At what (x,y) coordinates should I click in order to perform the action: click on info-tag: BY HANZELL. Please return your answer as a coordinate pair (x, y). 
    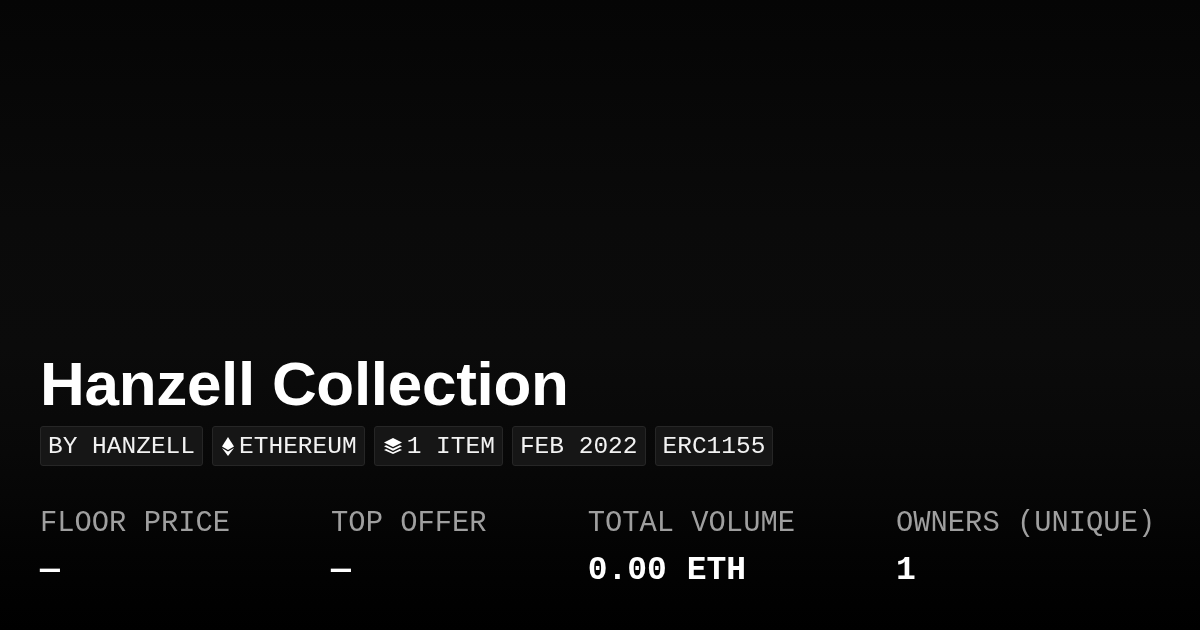
    Looking at the image, I should click on (122, 446).